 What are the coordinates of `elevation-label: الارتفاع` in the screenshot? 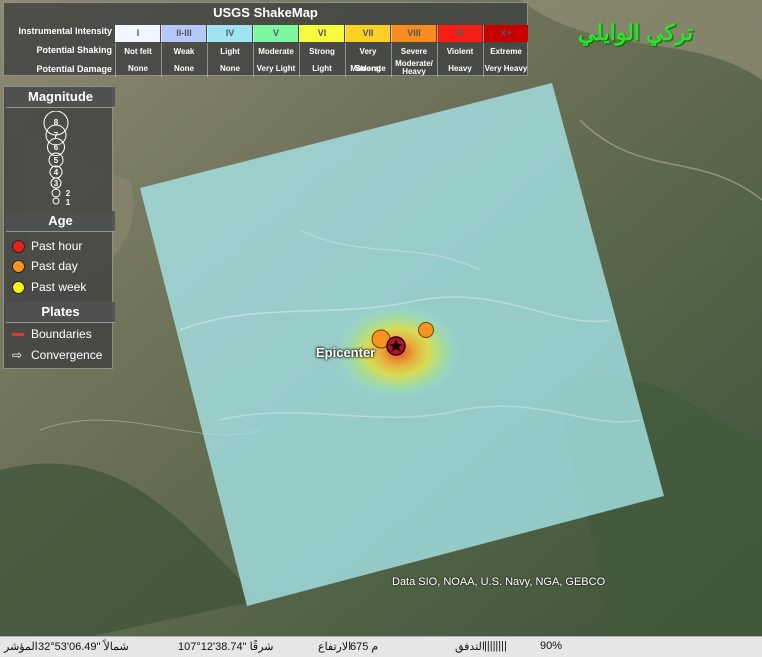 It's located at (335, 647).